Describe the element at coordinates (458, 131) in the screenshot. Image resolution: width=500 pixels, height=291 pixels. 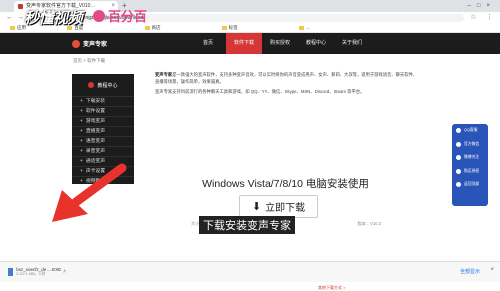
I see `qq-icon` at that location.